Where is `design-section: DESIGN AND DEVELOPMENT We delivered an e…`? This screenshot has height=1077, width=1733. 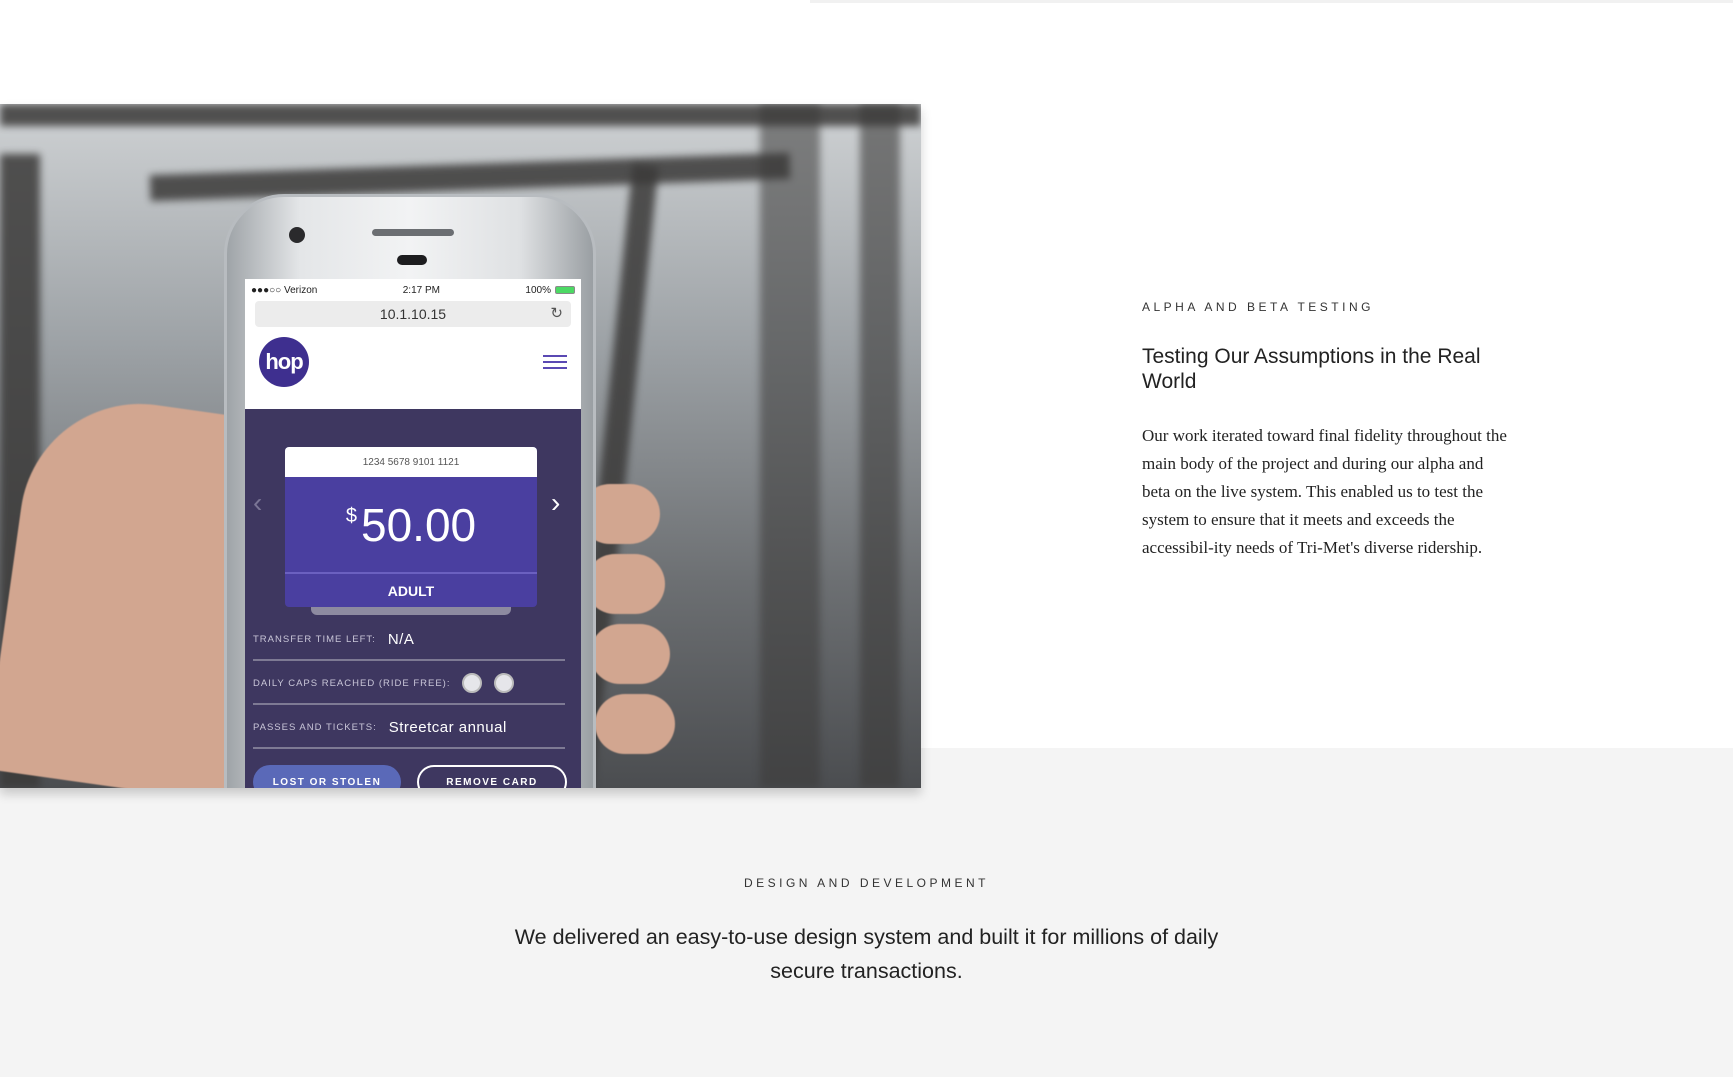
design-section: DESIGN AND DEVELOPMENT We delivered an e… is located at coordinates (866, 932).